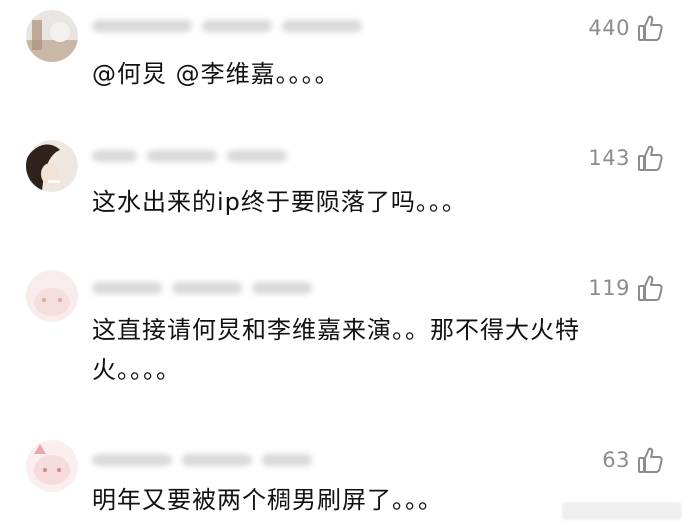  I want to click on like-button: 143, so click(626, 158).